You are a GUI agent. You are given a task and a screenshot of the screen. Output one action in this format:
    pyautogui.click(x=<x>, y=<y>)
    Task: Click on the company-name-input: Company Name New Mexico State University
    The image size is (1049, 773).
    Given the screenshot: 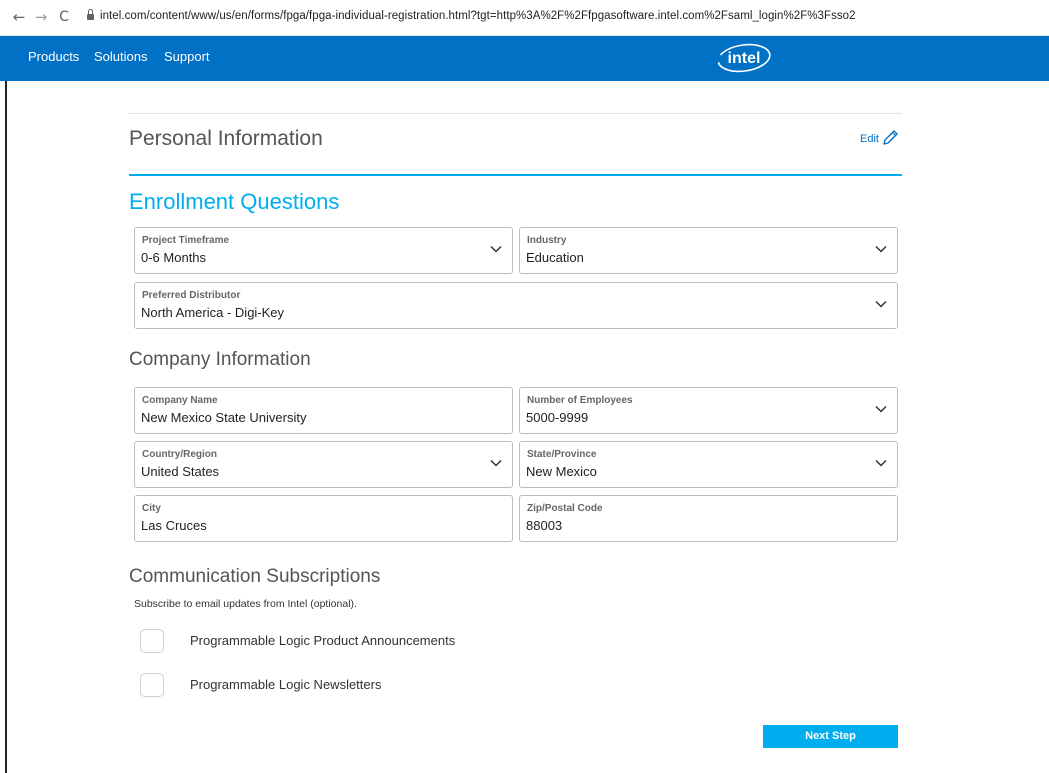 What is the action you would take?
    pyautogui.click(x=323, y=410)
    